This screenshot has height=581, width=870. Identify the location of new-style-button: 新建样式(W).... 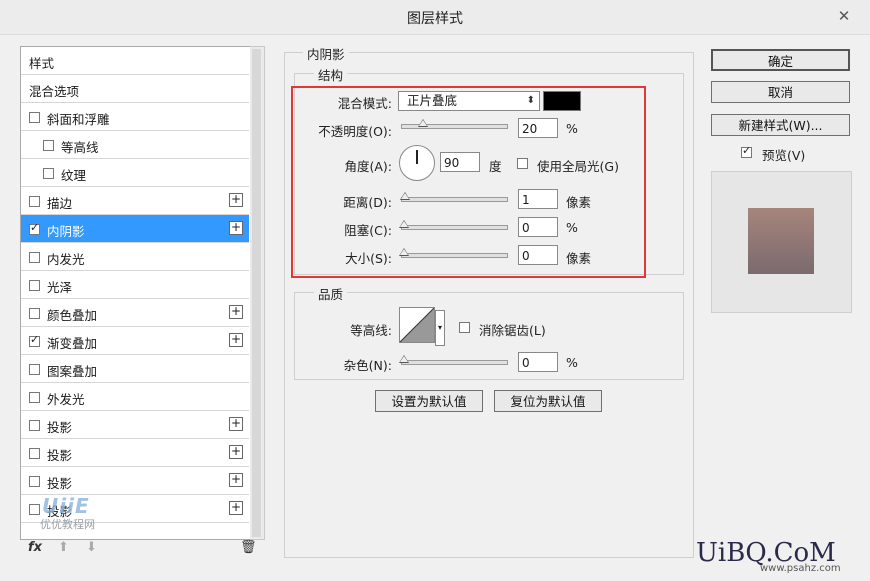
(780, 125).